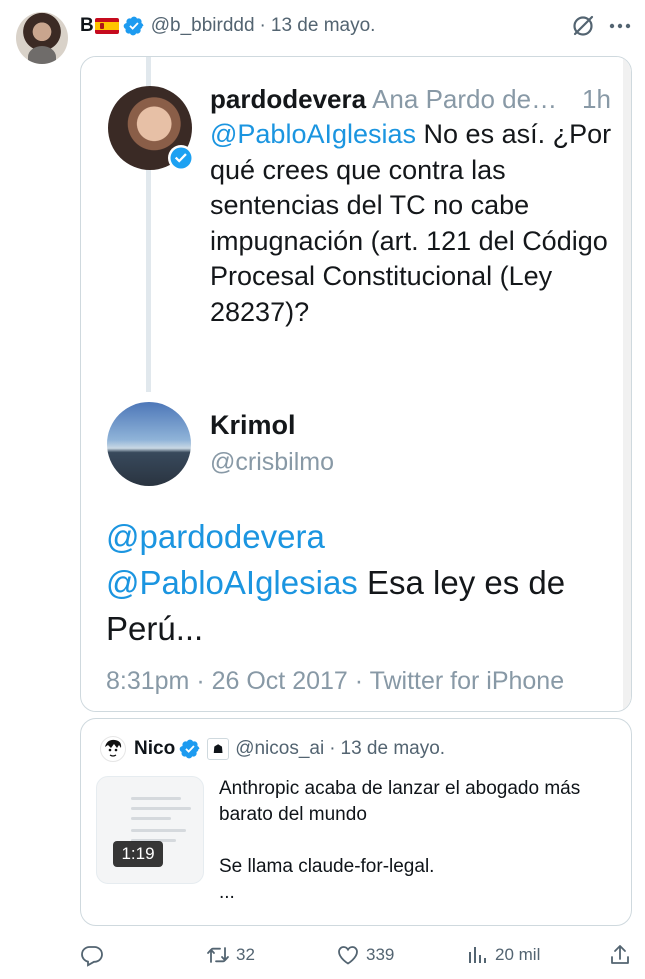 The height and width of the screenshot is (979, 645). I want to click on author-display-name: B, so click(87, 26).